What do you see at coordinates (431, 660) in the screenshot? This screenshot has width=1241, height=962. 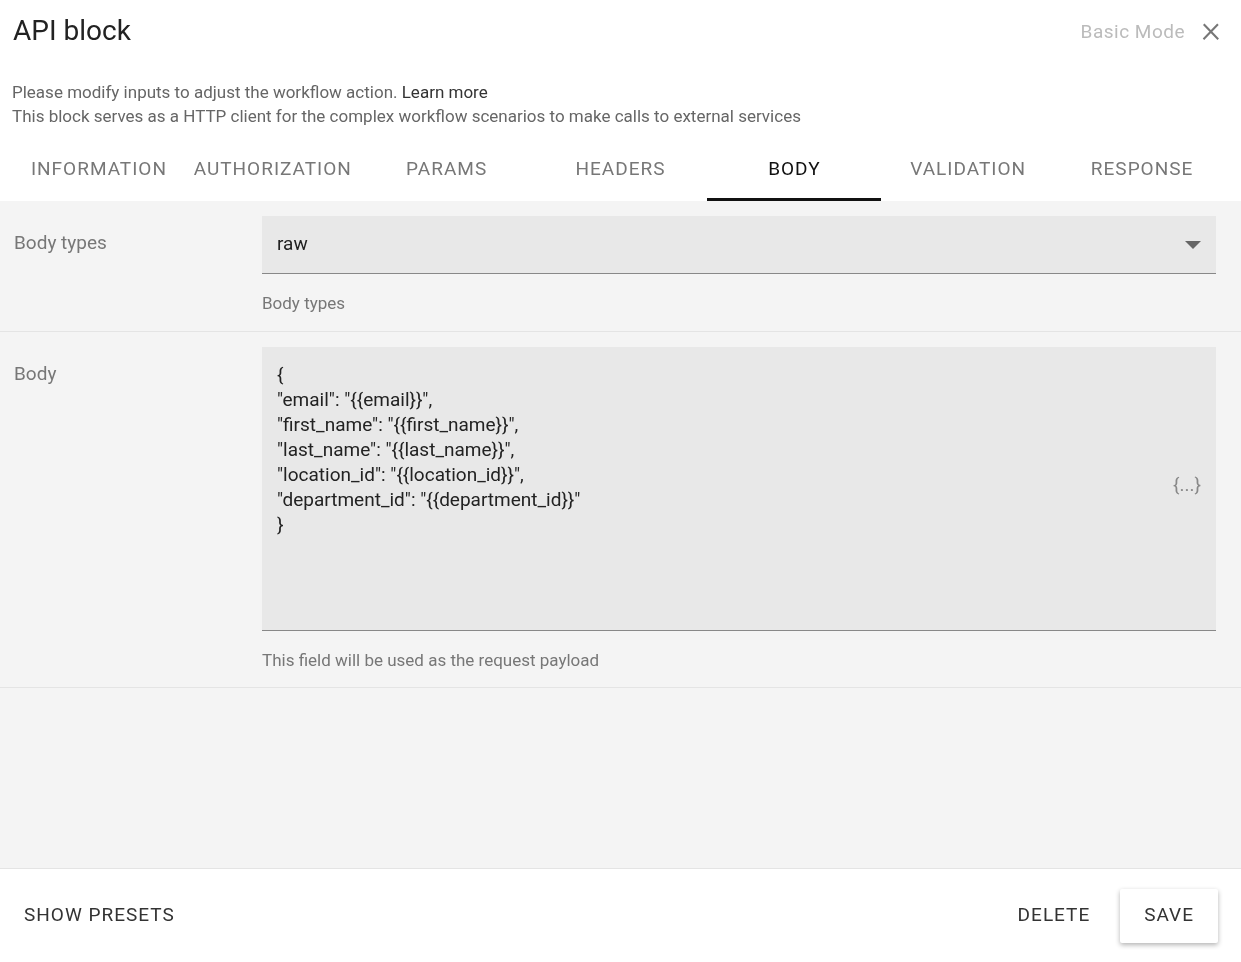 I see `helper-text: This field will be used as the request payload` at bounding box center [431, 660].